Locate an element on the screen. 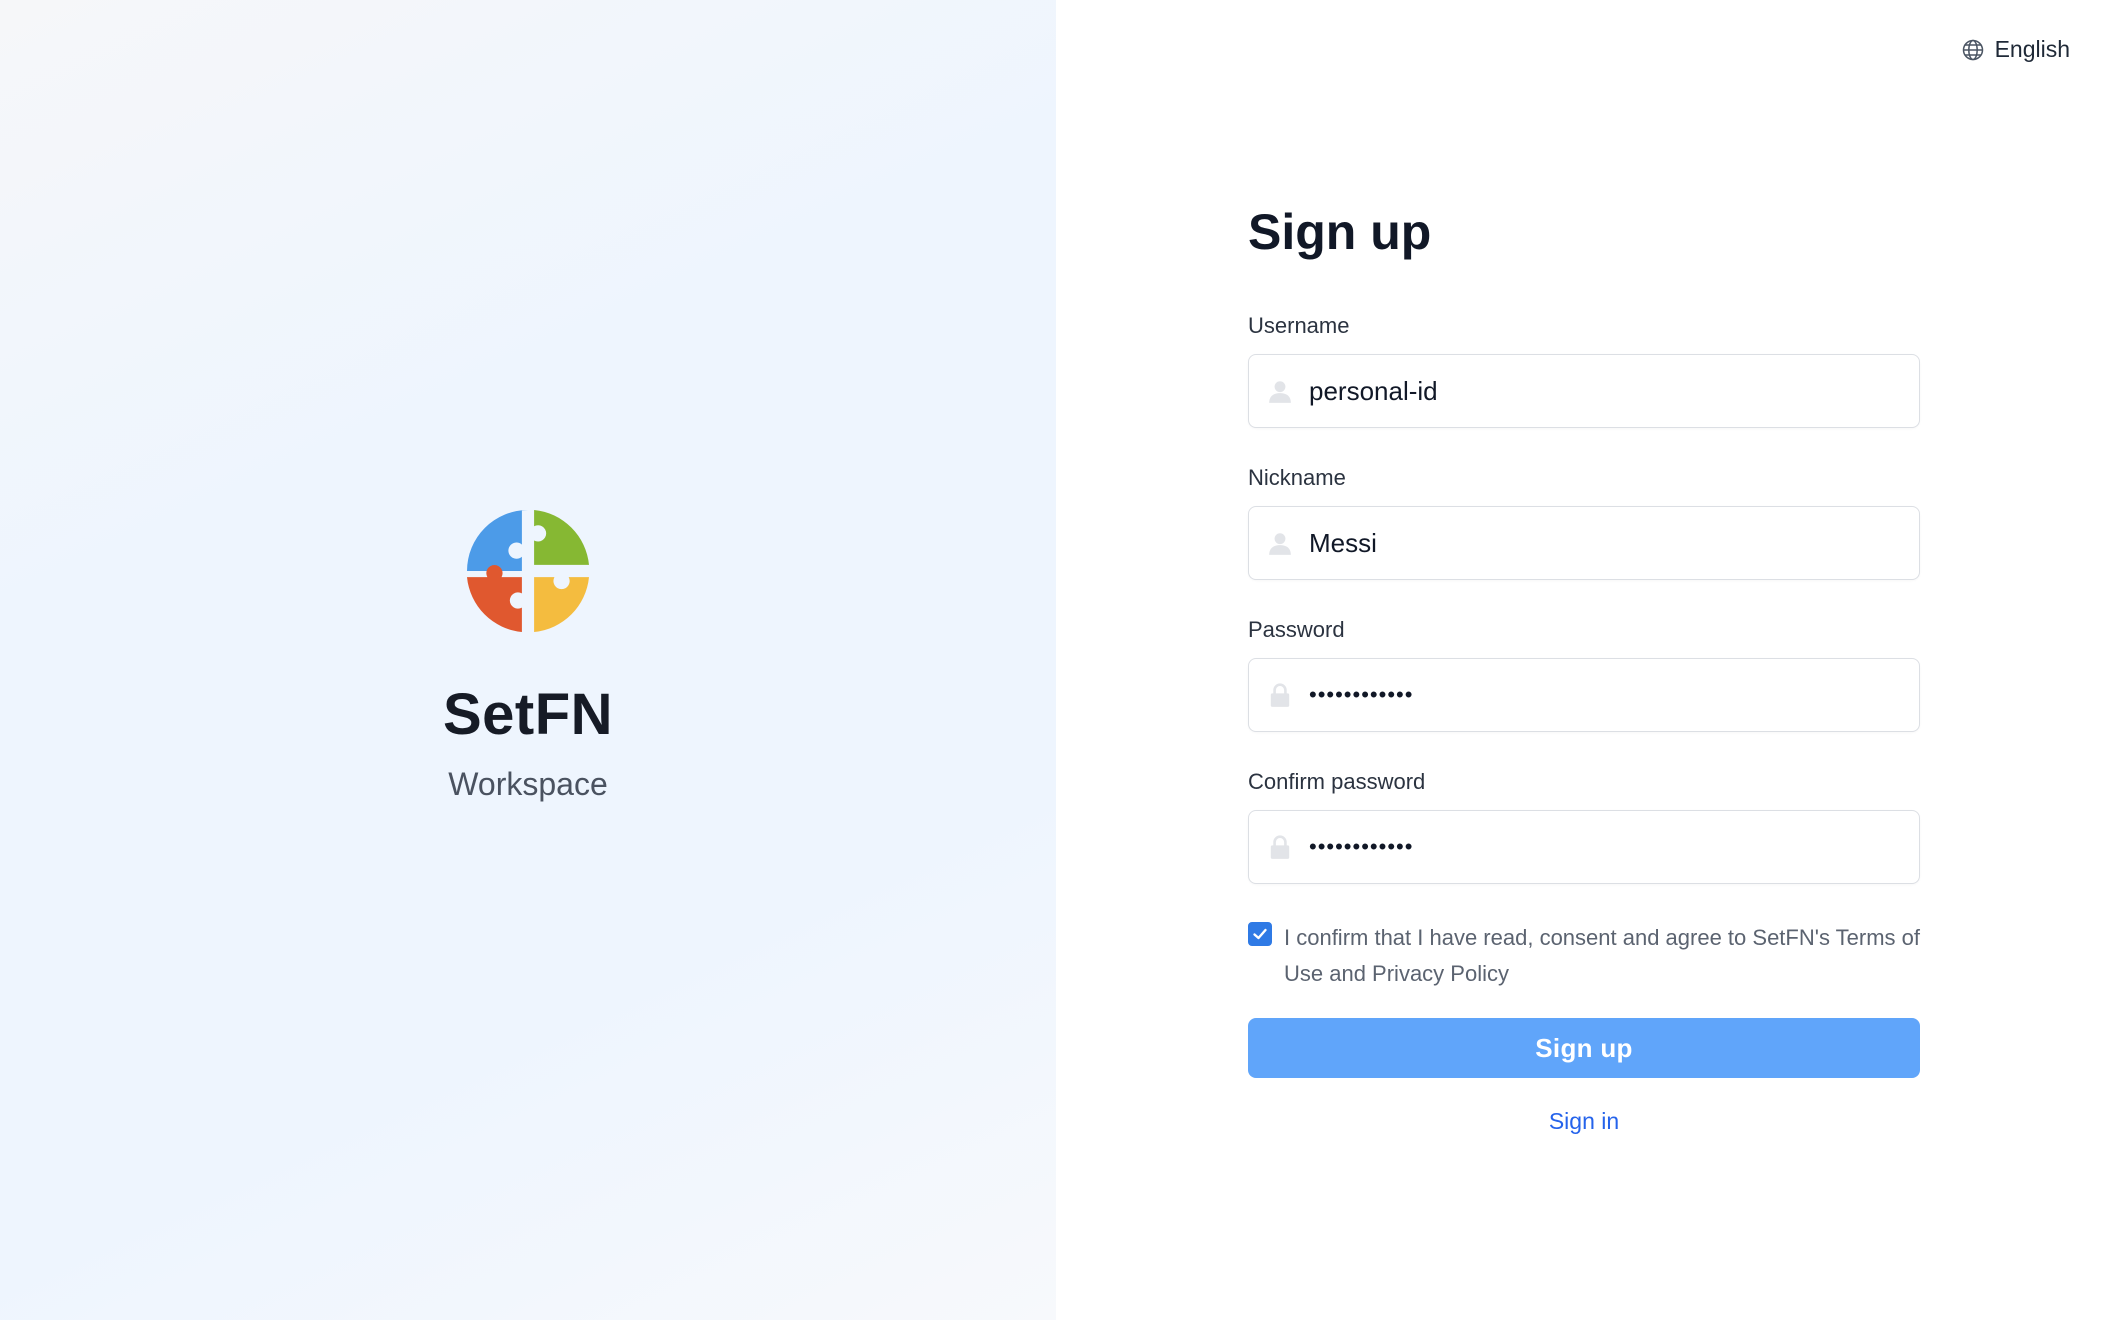  username-label: Username is located at coordinates (1299, 325).